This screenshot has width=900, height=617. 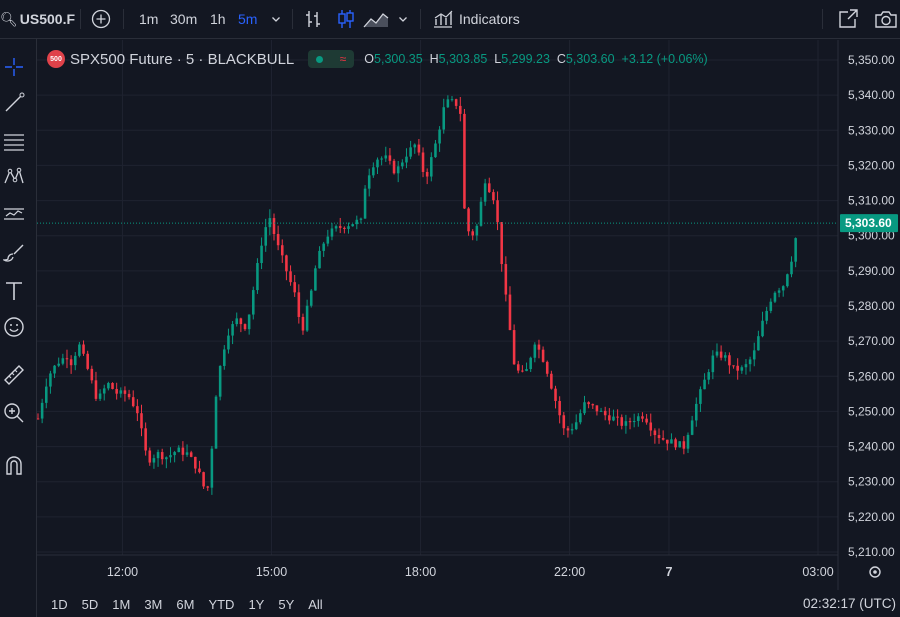 I want to click on symbol-label: US500.F, so click(x=47, y=19).